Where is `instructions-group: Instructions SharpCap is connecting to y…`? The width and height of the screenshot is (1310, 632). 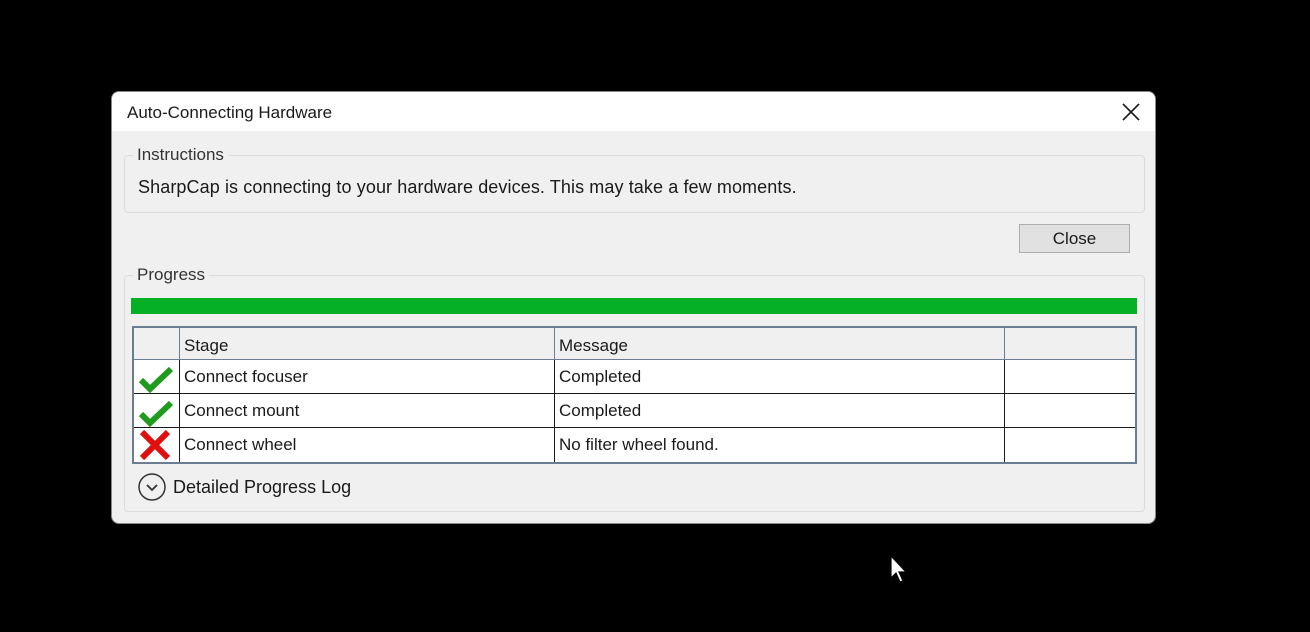
instructions-group: Instructions SharpCap is connecting to y… is located at coordinates (634, 178).